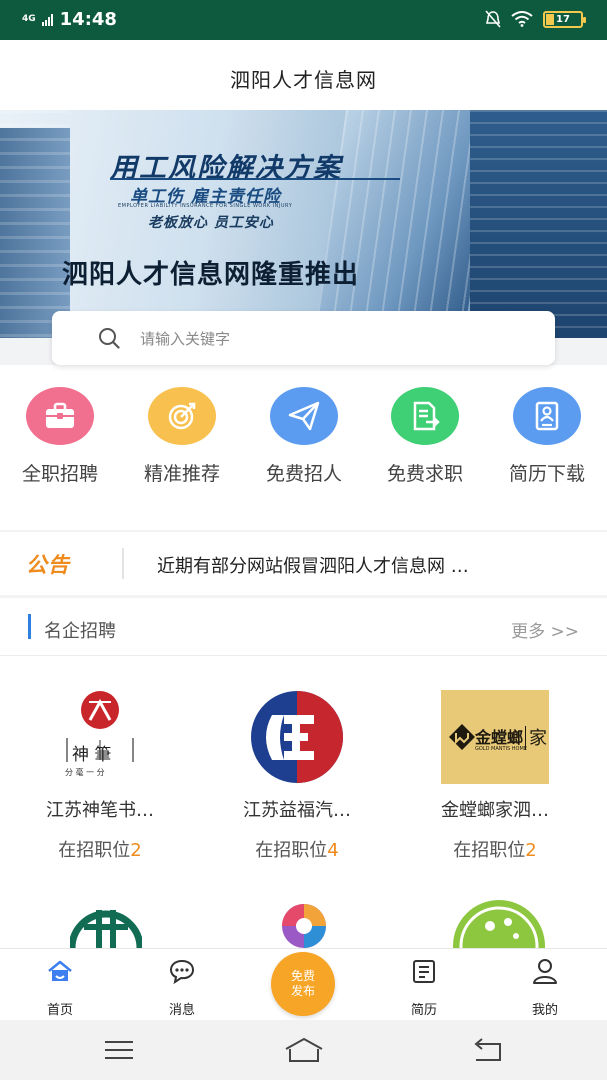 The height and width of the screenshot is (1080, 607). I want to click on network-indicator: 4G, so click(29, 19).